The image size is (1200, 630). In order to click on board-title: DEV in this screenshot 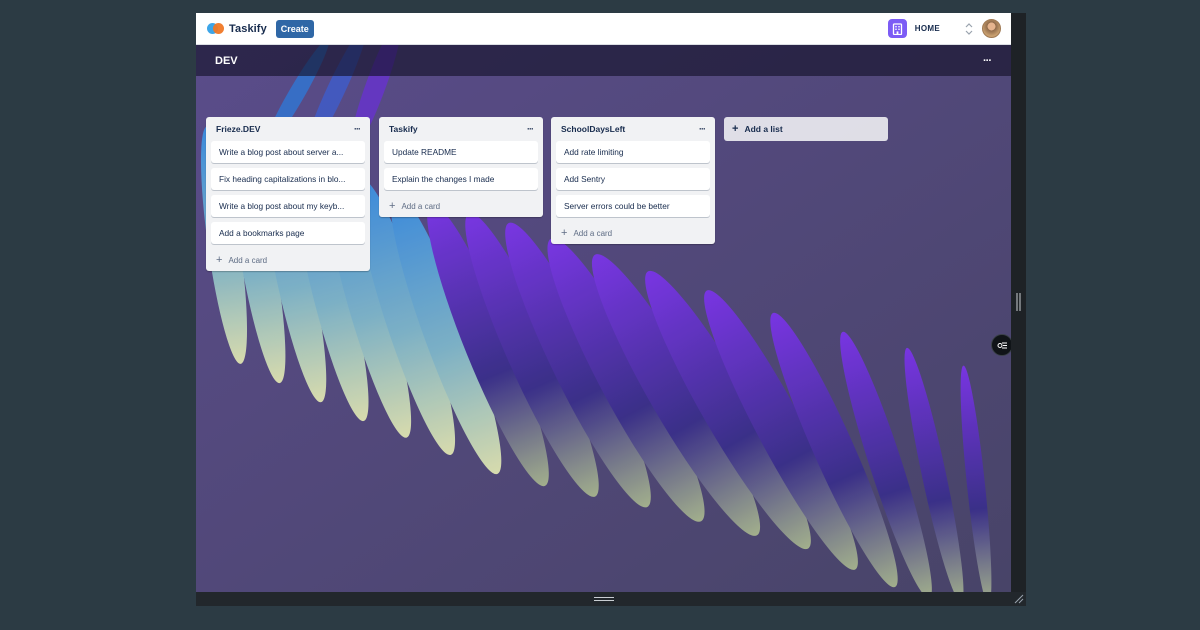, I will do `click(226, 61)`.